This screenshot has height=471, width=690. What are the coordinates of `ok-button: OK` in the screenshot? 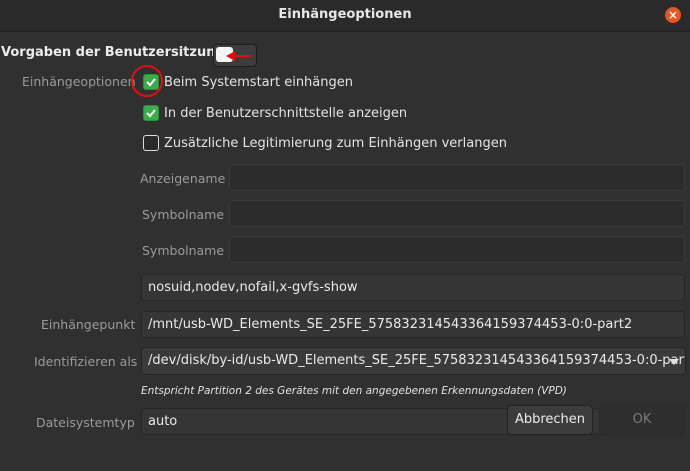 It's located at (642, 420).